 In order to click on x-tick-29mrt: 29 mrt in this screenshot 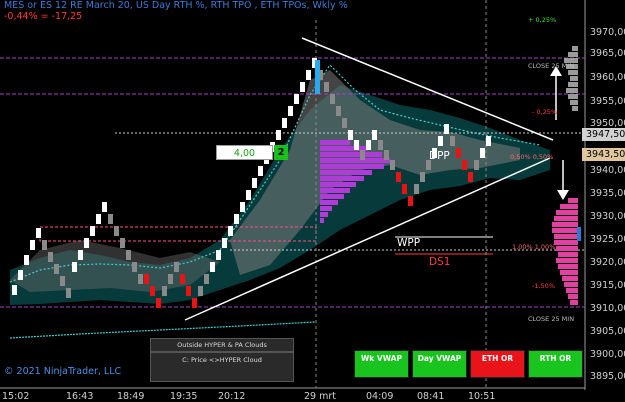, I will do `click(320, 396)`.